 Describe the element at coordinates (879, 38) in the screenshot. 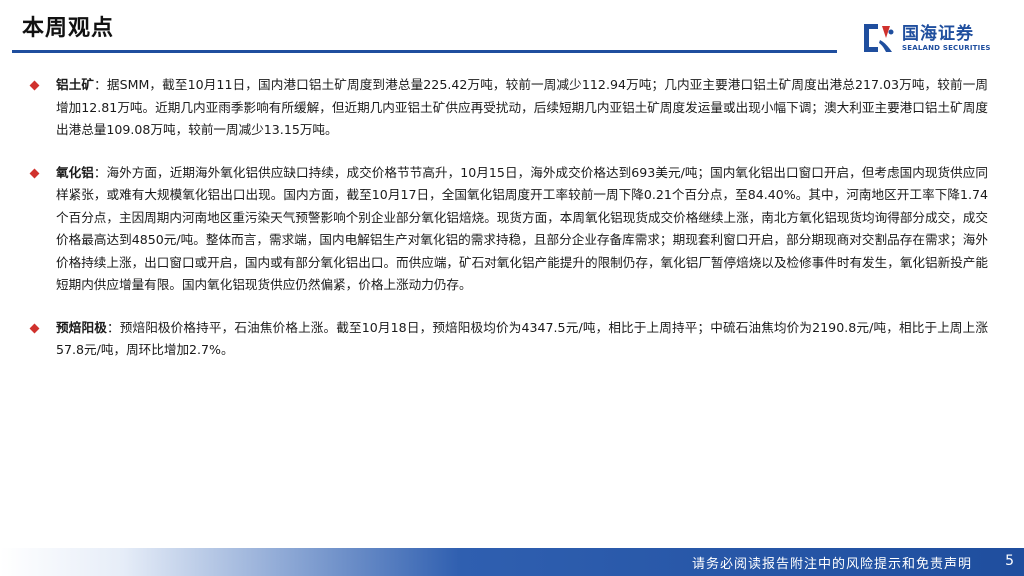

I see `sealand-logo-icon` at that location.